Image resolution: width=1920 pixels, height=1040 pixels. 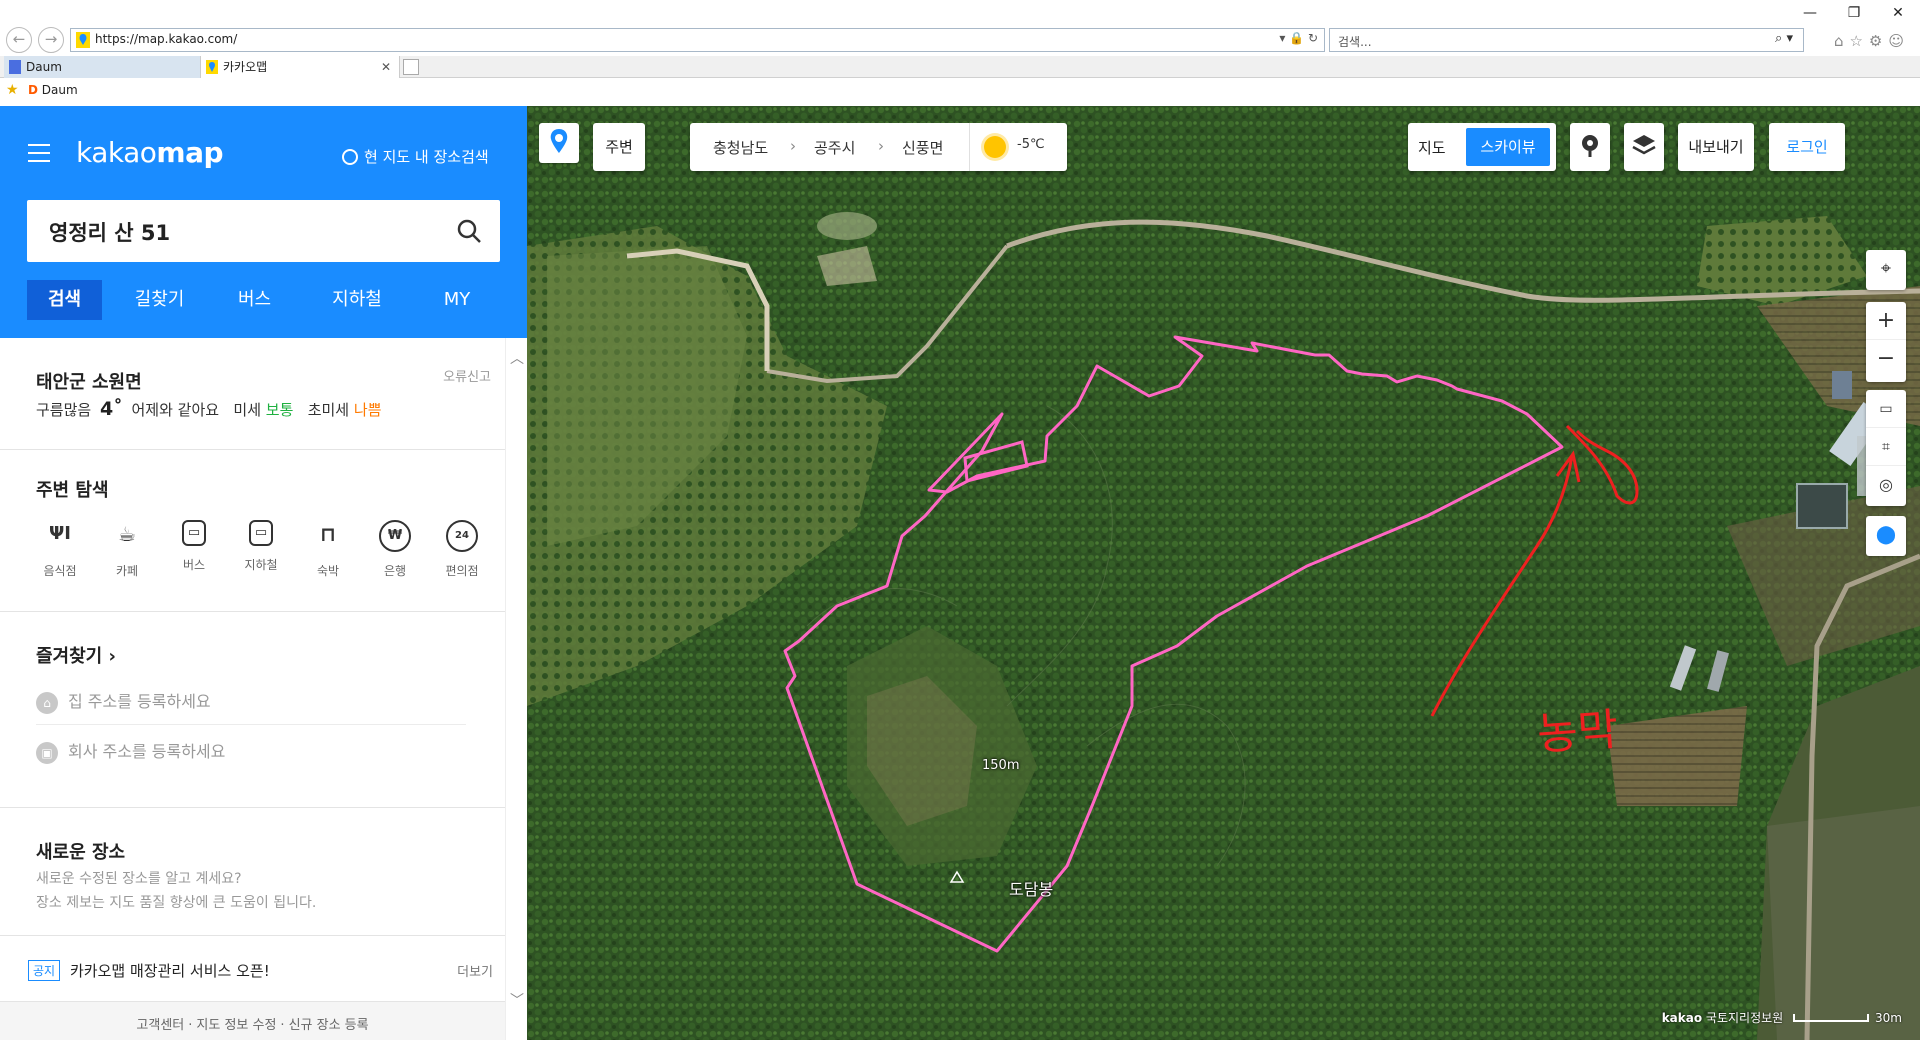 What do you see at coordinates (350, 157) in the screenshot?
I see `radio-circle-icon` at bounding box center [350, 157].